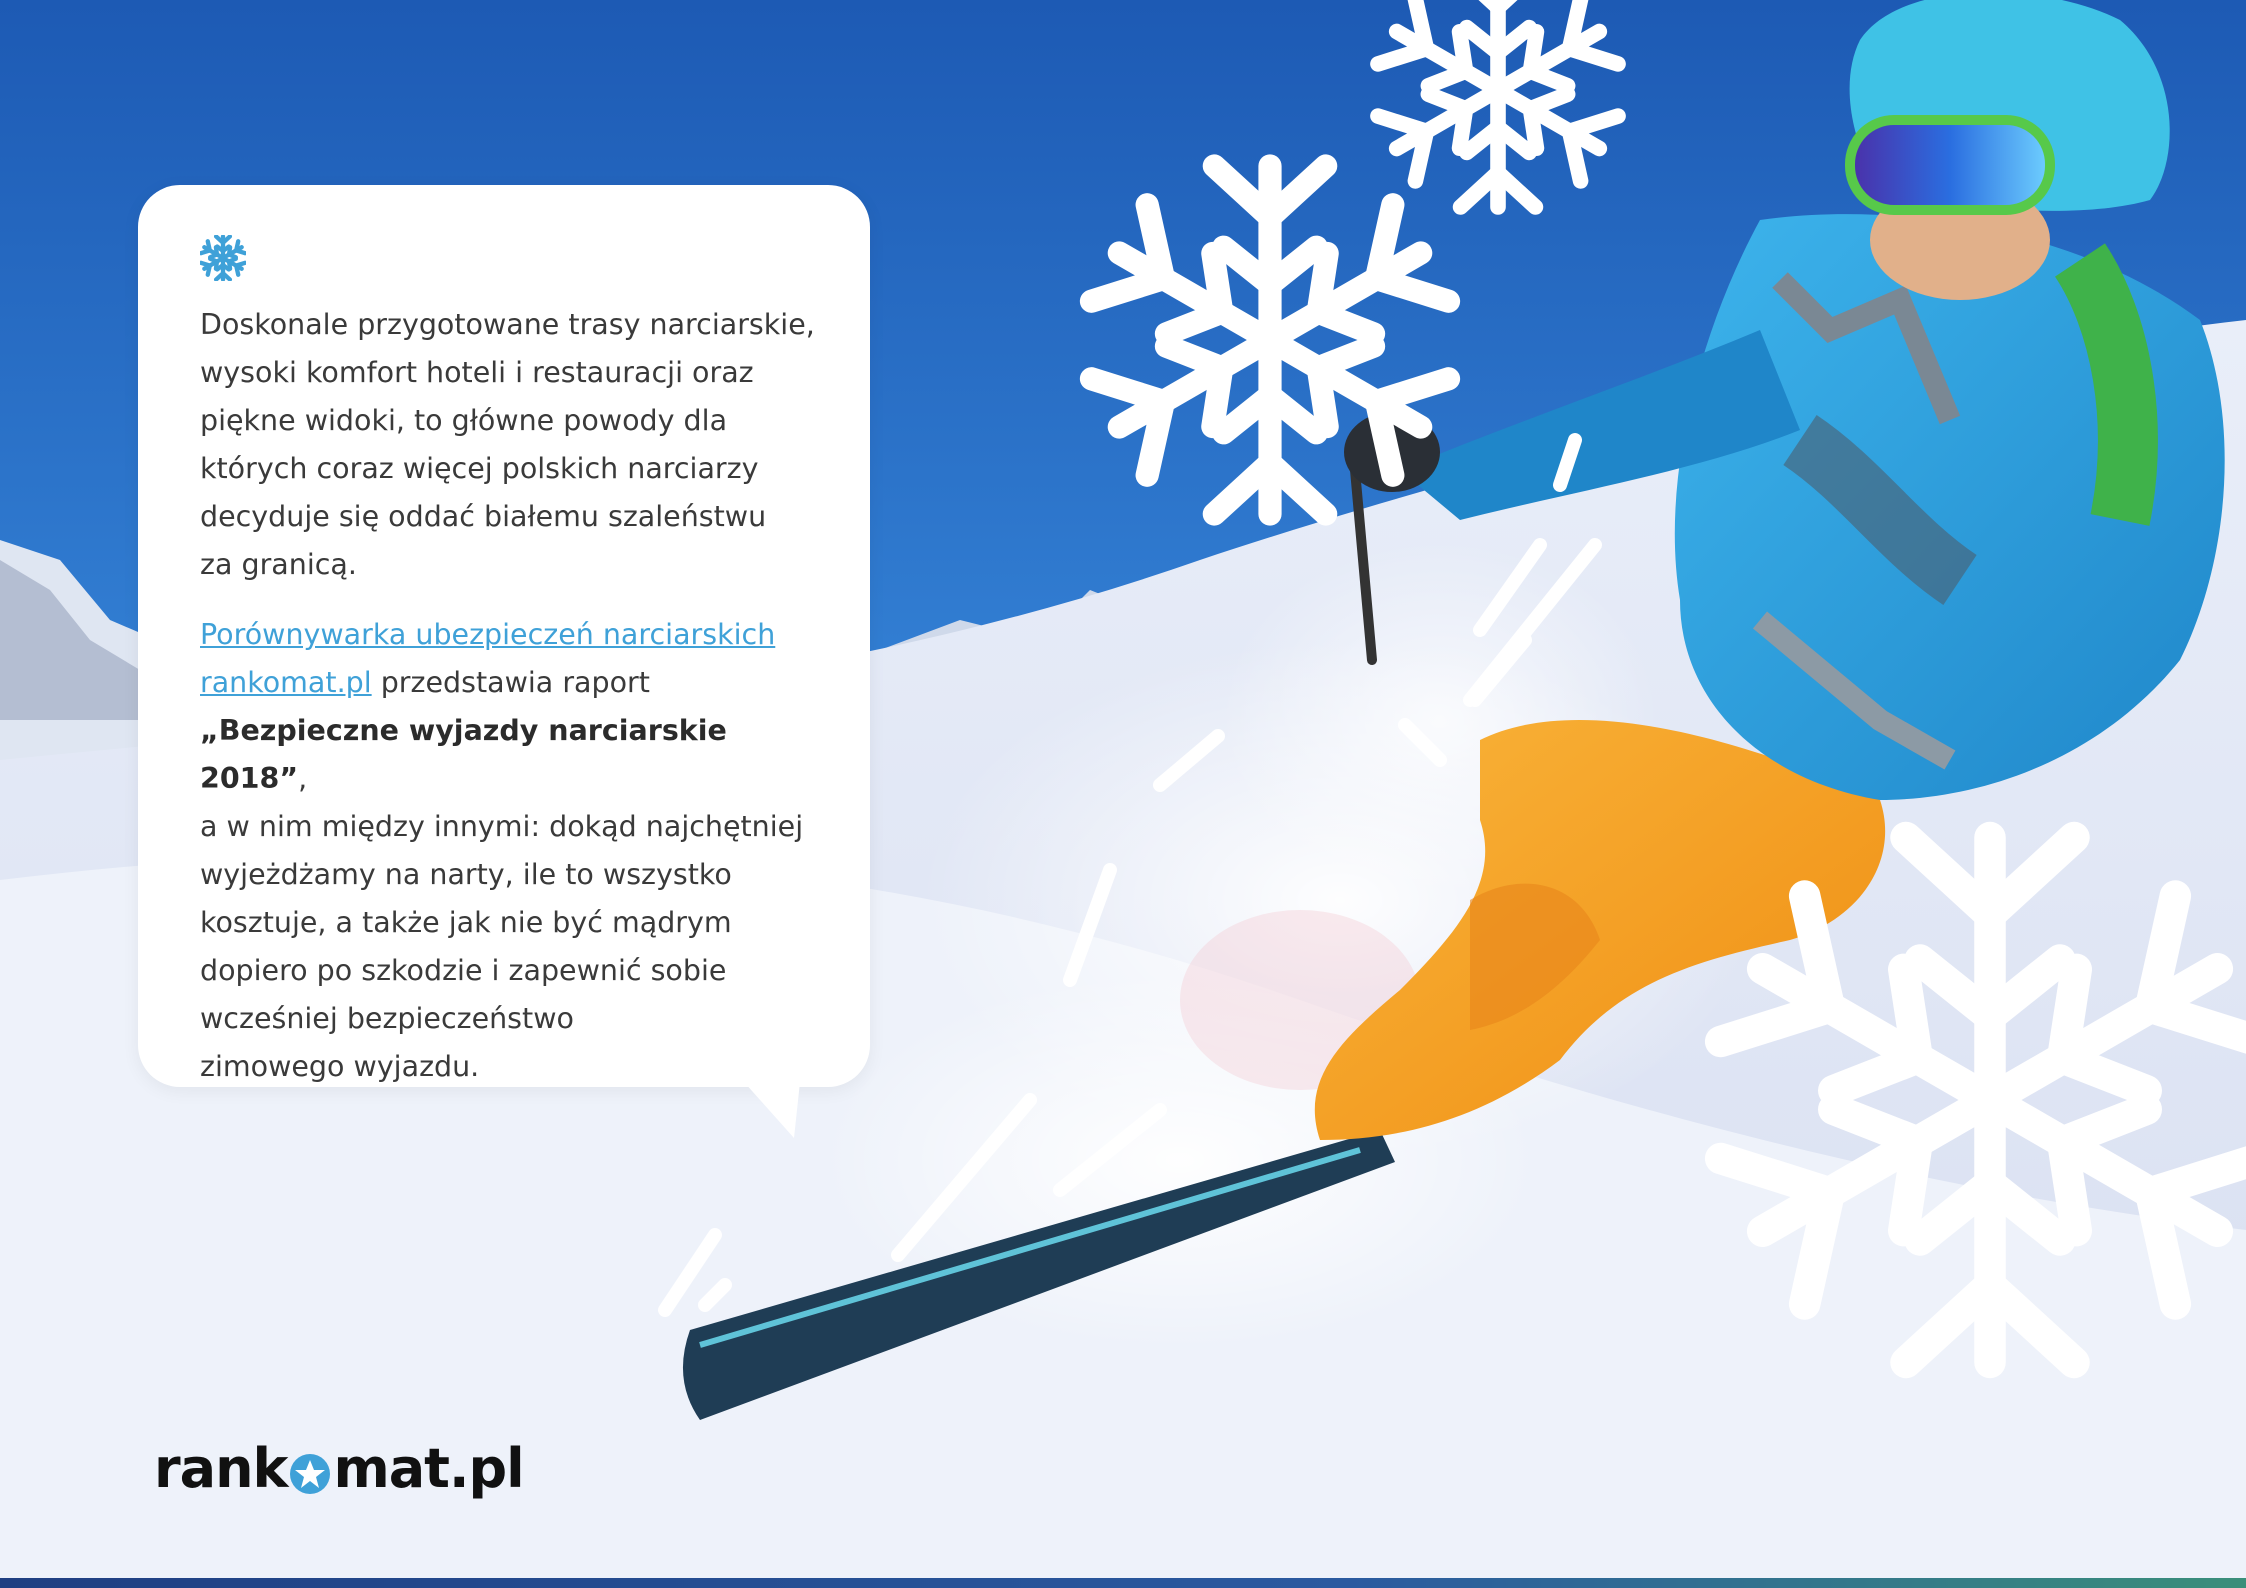 The width and height of the screenshot is (2246, 1588). I want to click on text-line: wyjeżdżamy na narty, ile to wszystko, so click(466, 874).